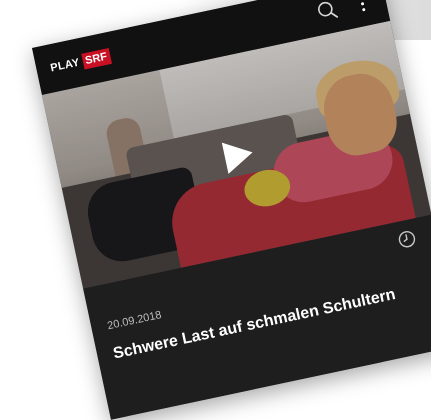 The width and height of the screenshot is (431, 420). I want to click on watch-later-button, so click(406, 239).